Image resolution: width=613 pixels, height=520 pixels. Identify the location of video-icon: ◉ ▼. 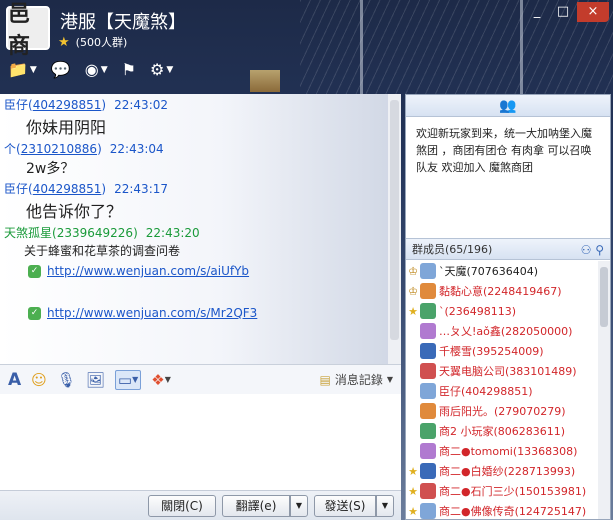
(96, 69).